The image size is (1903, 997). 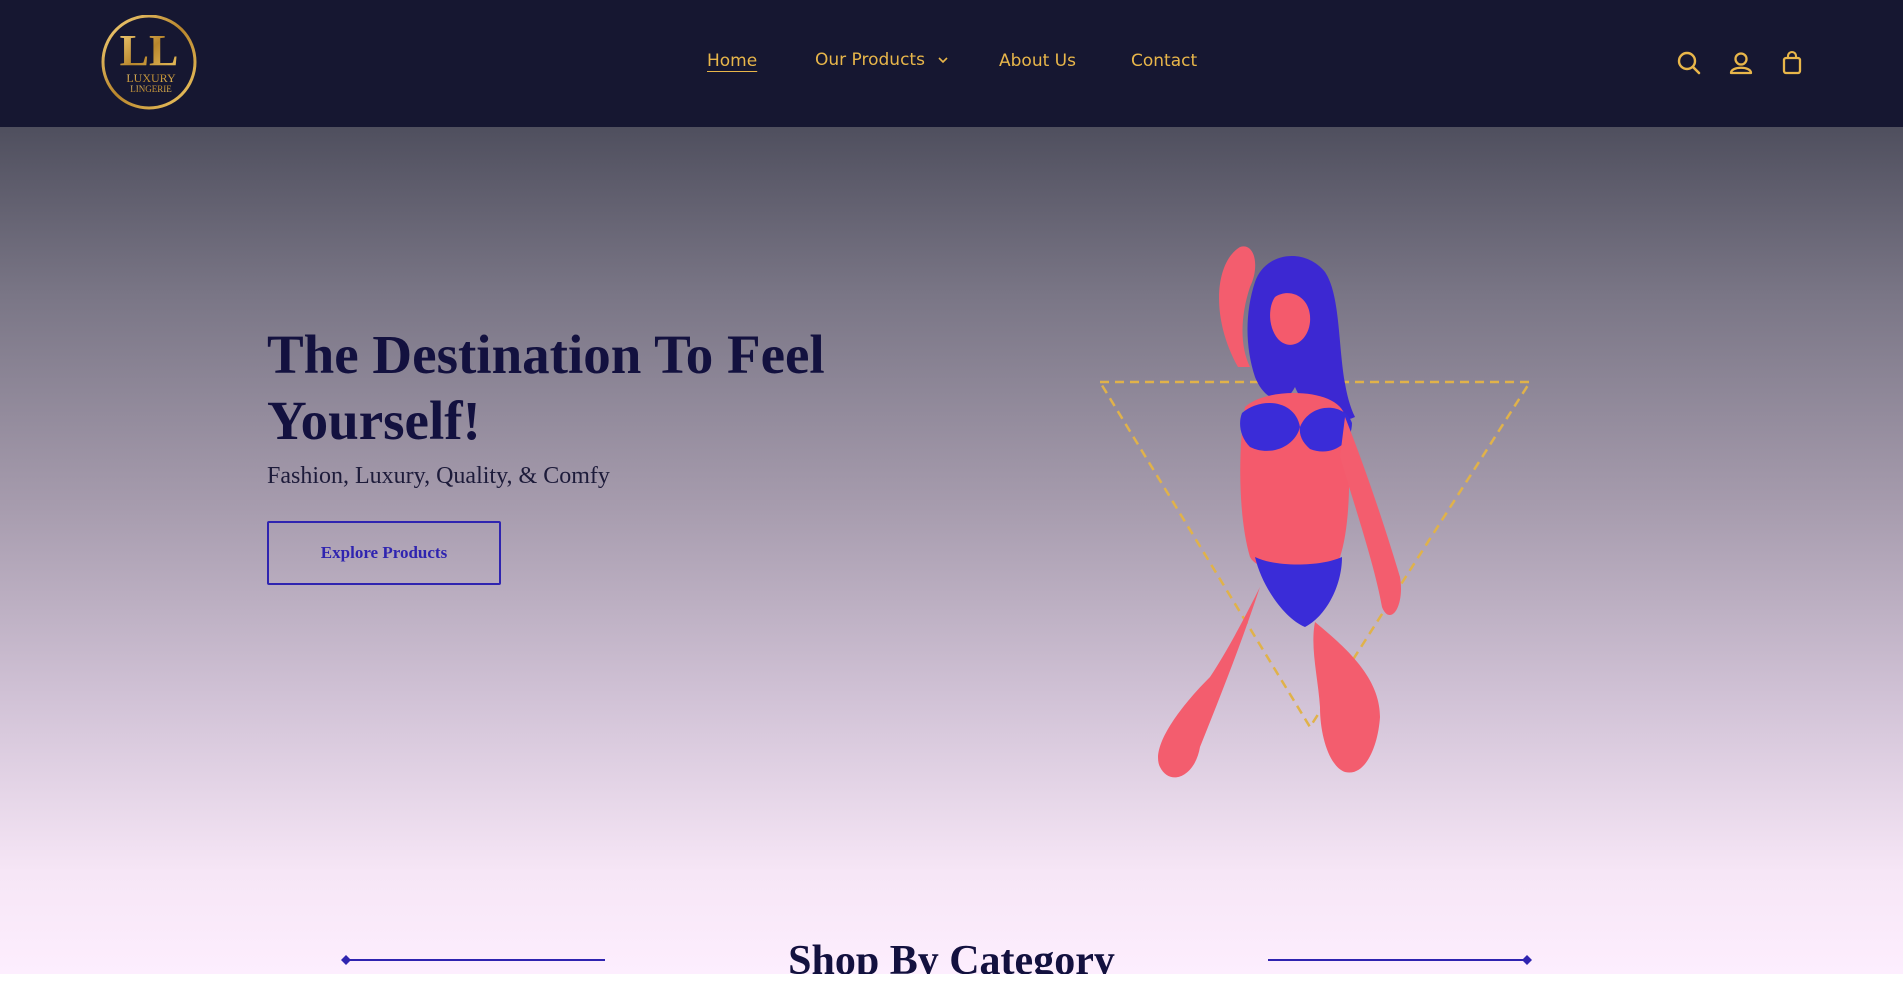 What do you see at coordinates (1279, 512) in the screenshot?
I see `model-figure` at bounding box center [1279, 512].